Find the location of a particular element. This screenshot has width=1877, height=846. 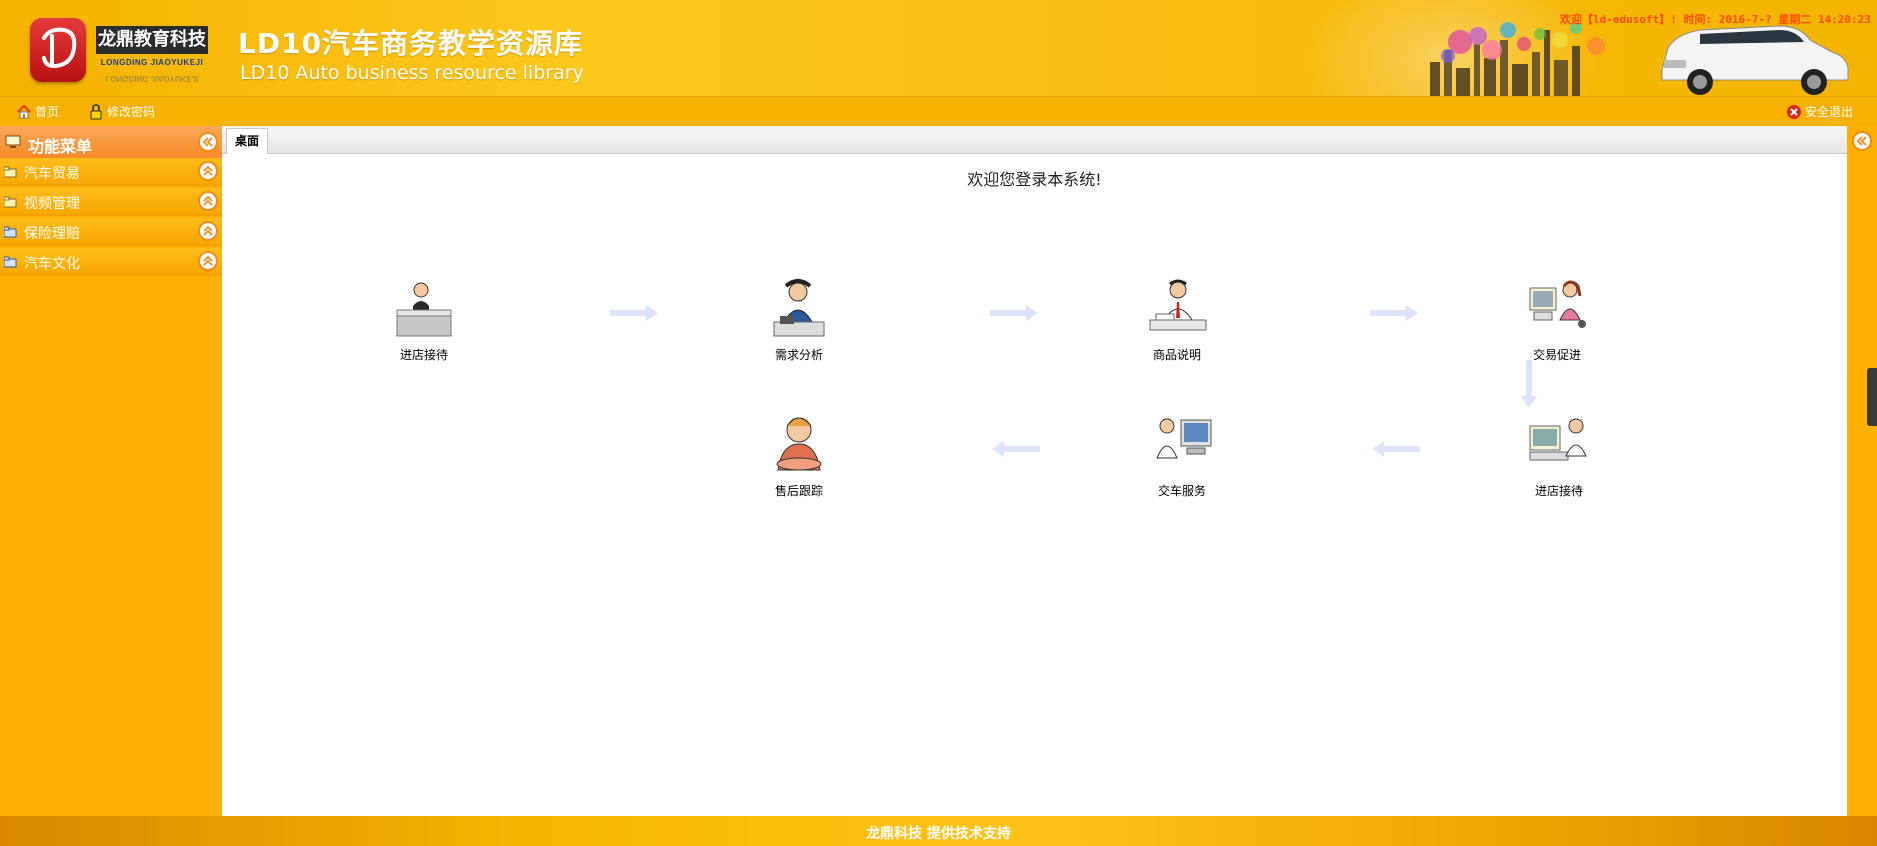

logo-mark-icon is located at coordinates (58, 50).